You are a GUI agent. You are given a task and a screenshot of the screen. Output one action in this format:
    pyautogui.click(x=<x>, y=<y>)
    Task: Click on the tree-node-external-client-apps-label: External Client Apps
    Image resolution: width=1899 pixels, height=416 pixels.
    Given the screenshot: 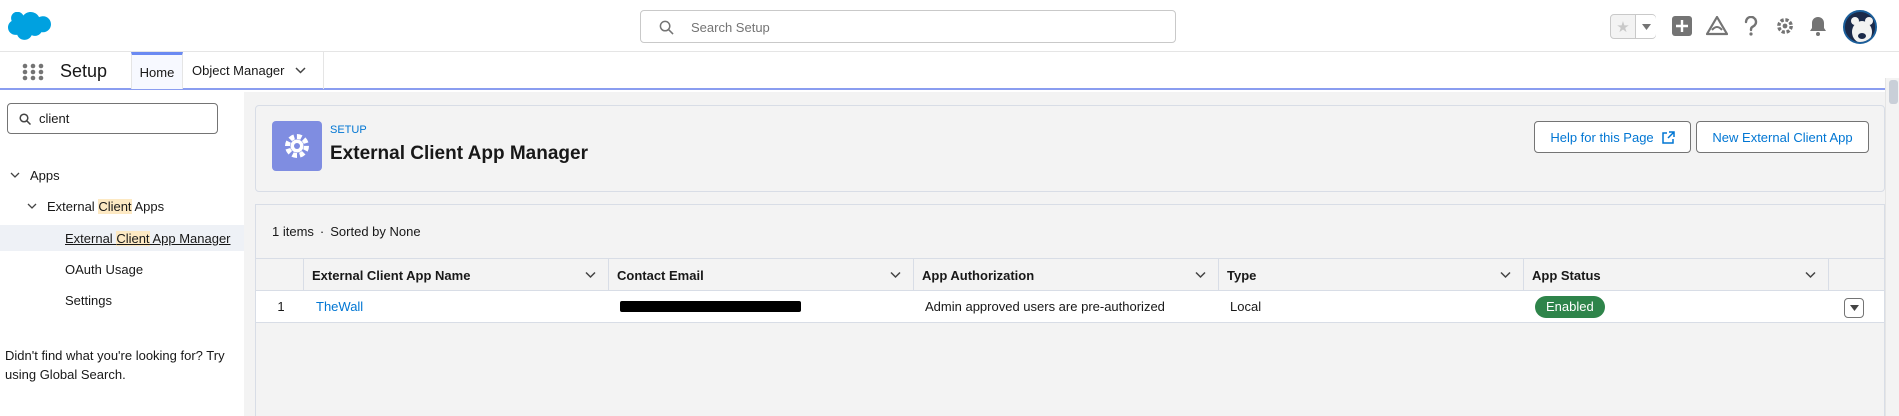 What is the action you would take?
    pyautogui.click(x=106, y=206)
    